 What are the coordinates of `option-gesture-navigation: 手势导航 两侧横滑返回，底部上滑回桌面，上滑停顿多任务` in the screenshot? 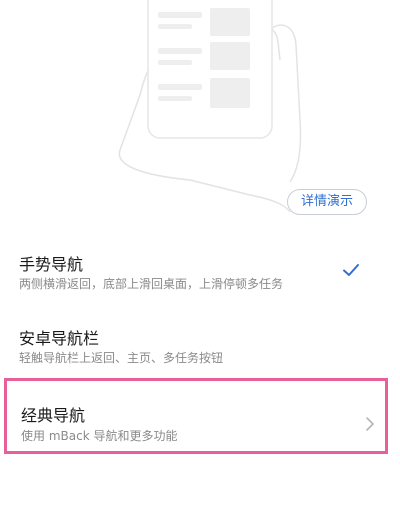 It's located at (200, 279).